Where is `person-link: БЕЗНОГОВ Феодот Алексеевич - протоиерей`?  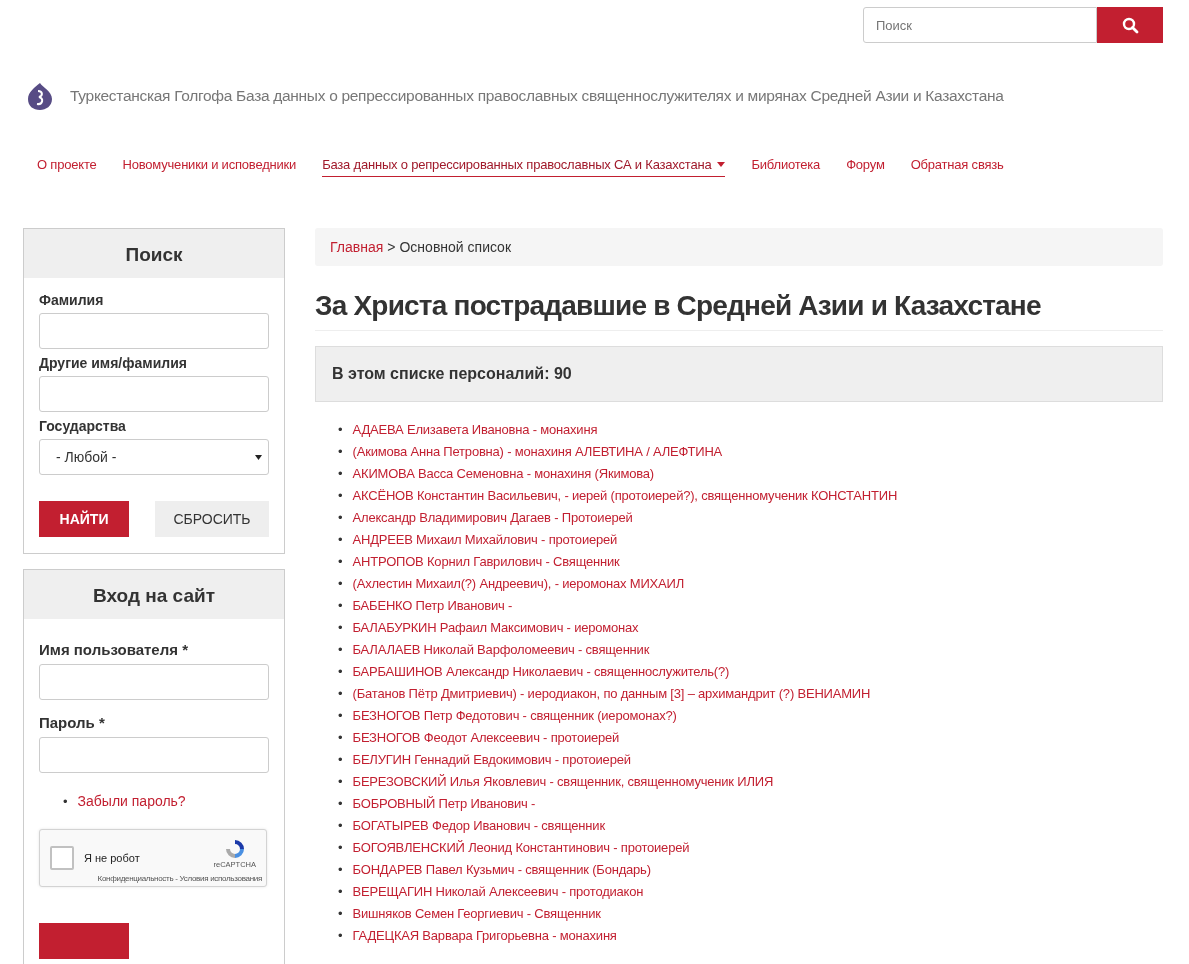
person-link: БЕЗНОГОВ Феодот Алексеевич - протоиерей is located at coordinates (486, 738).